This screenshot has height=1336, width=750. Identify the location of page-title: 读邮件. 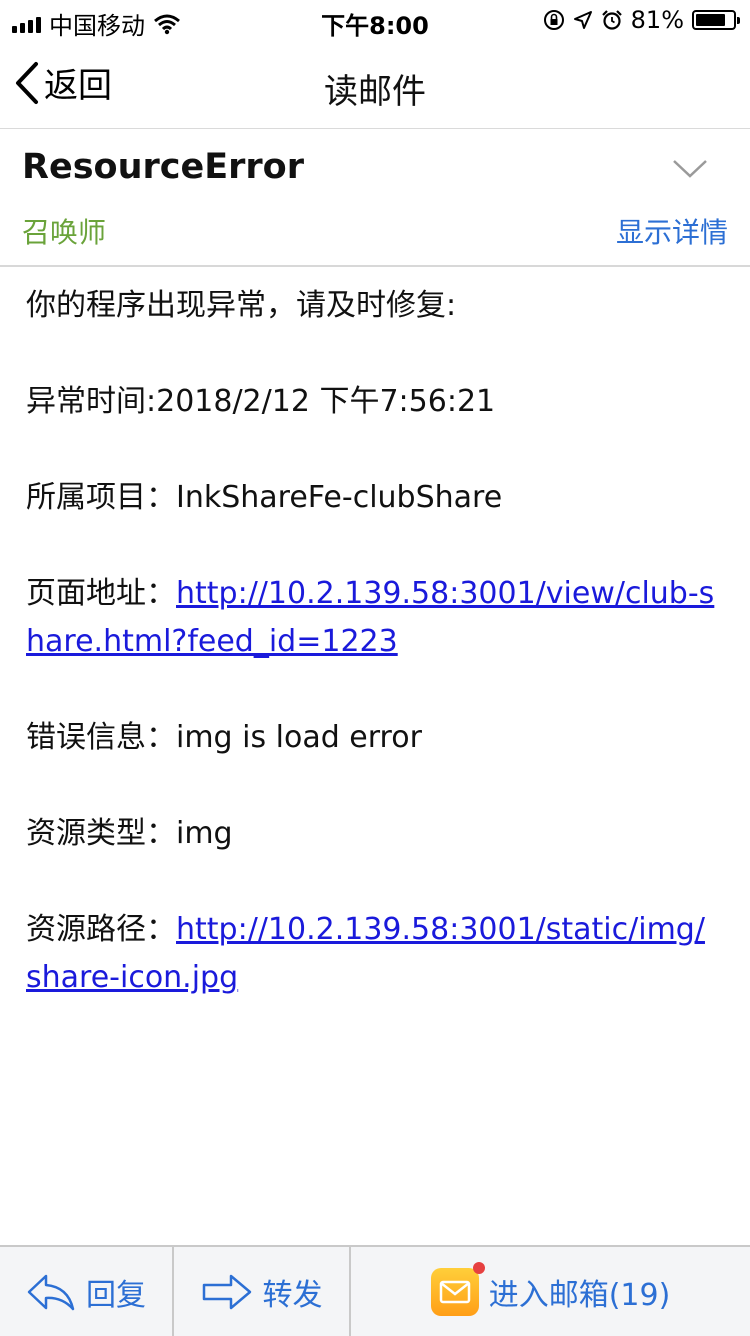
(375, 92).